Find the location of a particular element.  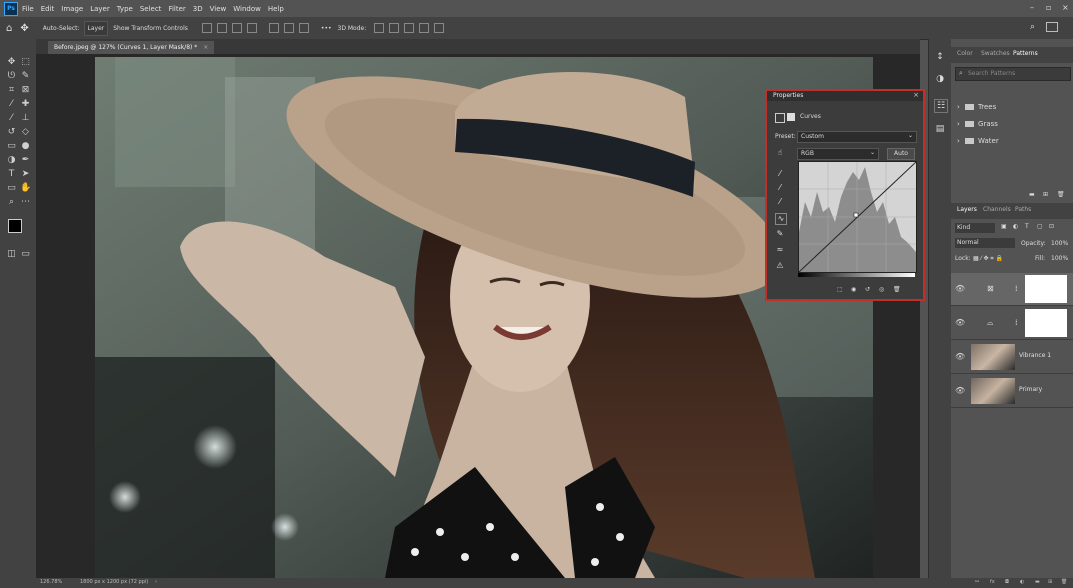

pattern-search-input: ⌕ Search Patterns is located at coordinates (1013, 74).